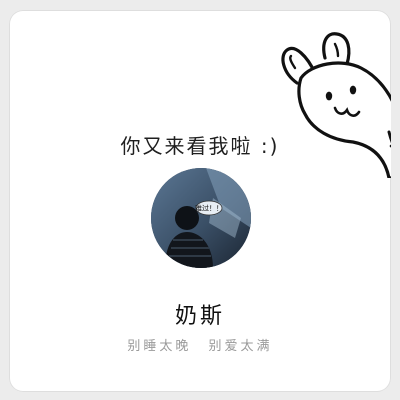 This screenshot has height=400, width=400. Describe the element at coordinates (200, 346) in the screenshot. I see `profile-motto: 别睡太晚 别爱太满` at that location.